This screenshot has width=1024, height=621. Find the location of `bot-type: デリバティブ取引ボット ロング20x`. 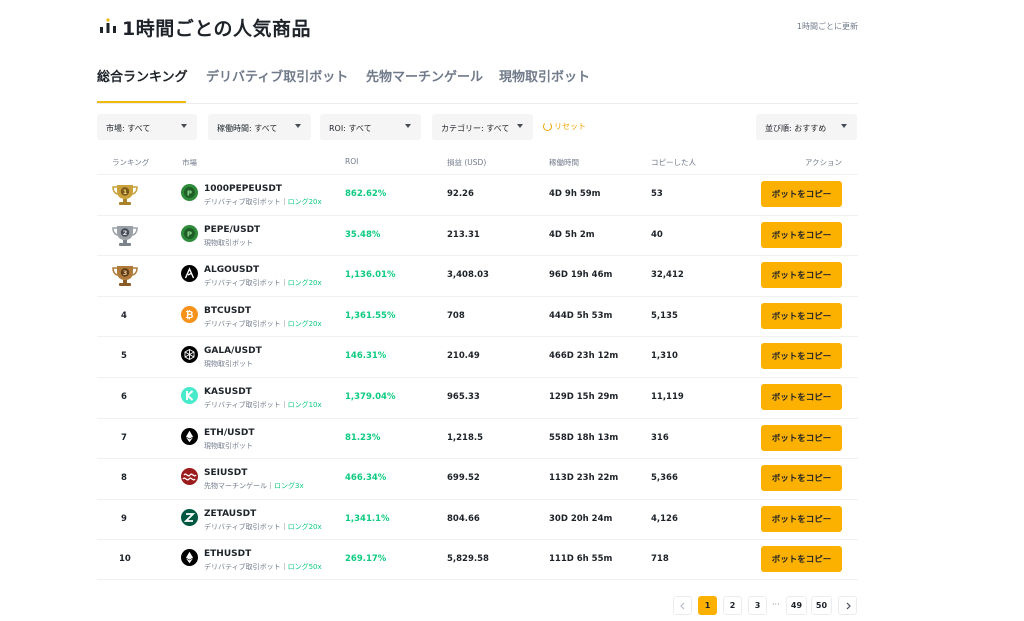

bot-type: デリバティブ取引ボット ロング20x is located at coordinates (263, 324).